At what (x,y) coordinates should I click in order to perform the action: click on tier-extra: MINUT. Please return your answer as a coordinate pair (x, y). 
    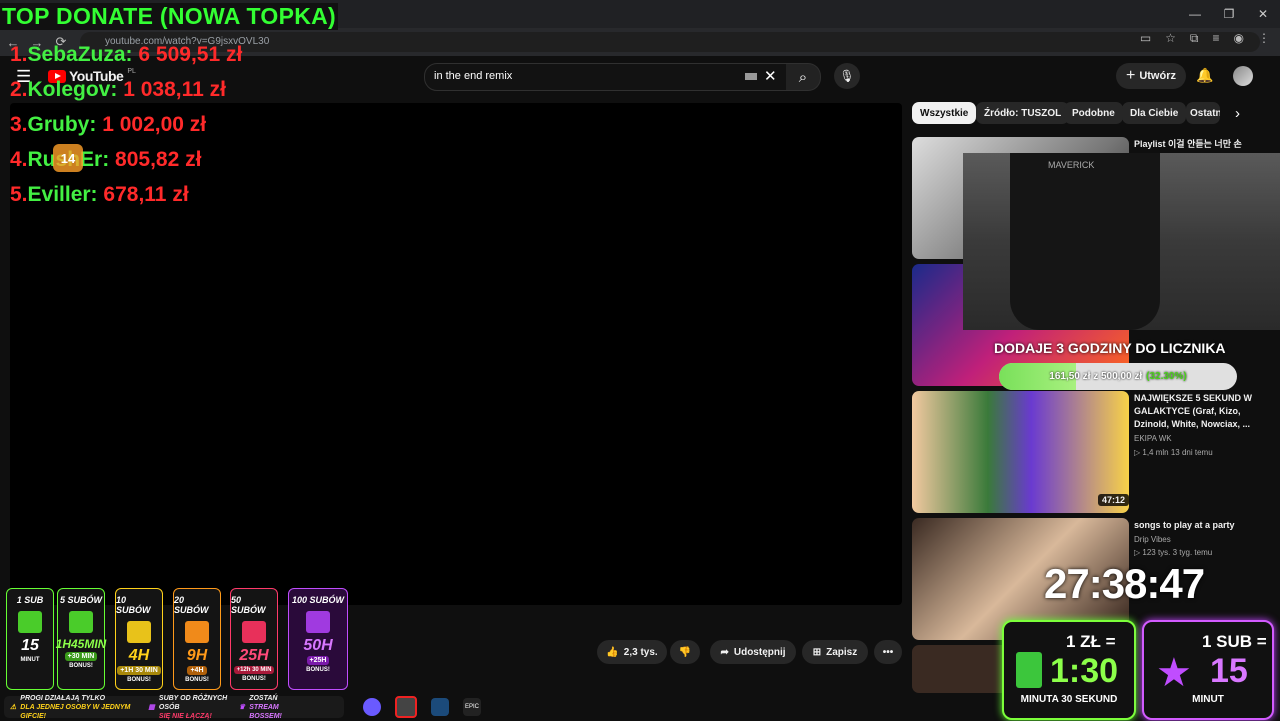
    Looking at the image, I should click on (30, 660).